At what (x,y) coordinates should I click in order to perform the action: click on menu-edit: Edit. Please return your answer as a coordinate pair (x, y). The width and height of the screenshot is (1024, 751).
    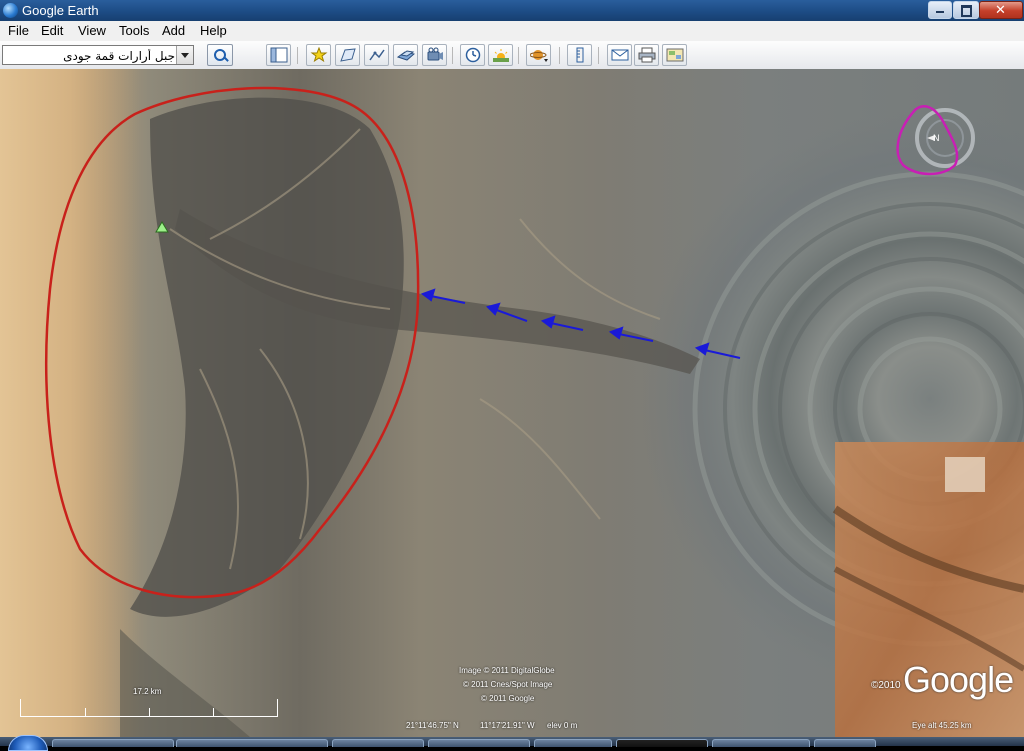
    Looking at the image, I should click on (52, 30).